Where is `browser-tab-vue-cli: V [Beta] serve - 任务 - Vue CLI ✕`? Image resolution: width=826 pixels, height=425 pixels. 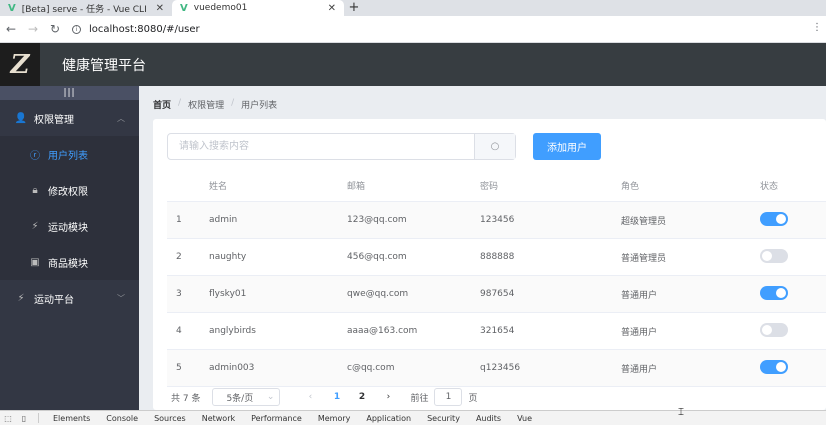 browser-tab-vue-cli: V [Beta] serve - 任务 - Vue CLI ✕ is located at coordinates (86, 8).